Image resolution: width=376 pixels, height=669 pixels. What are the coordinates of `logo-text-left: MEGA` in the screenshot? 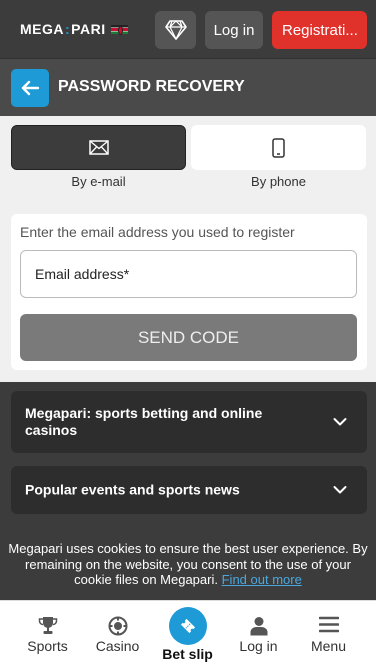 It's located at (42, 29).